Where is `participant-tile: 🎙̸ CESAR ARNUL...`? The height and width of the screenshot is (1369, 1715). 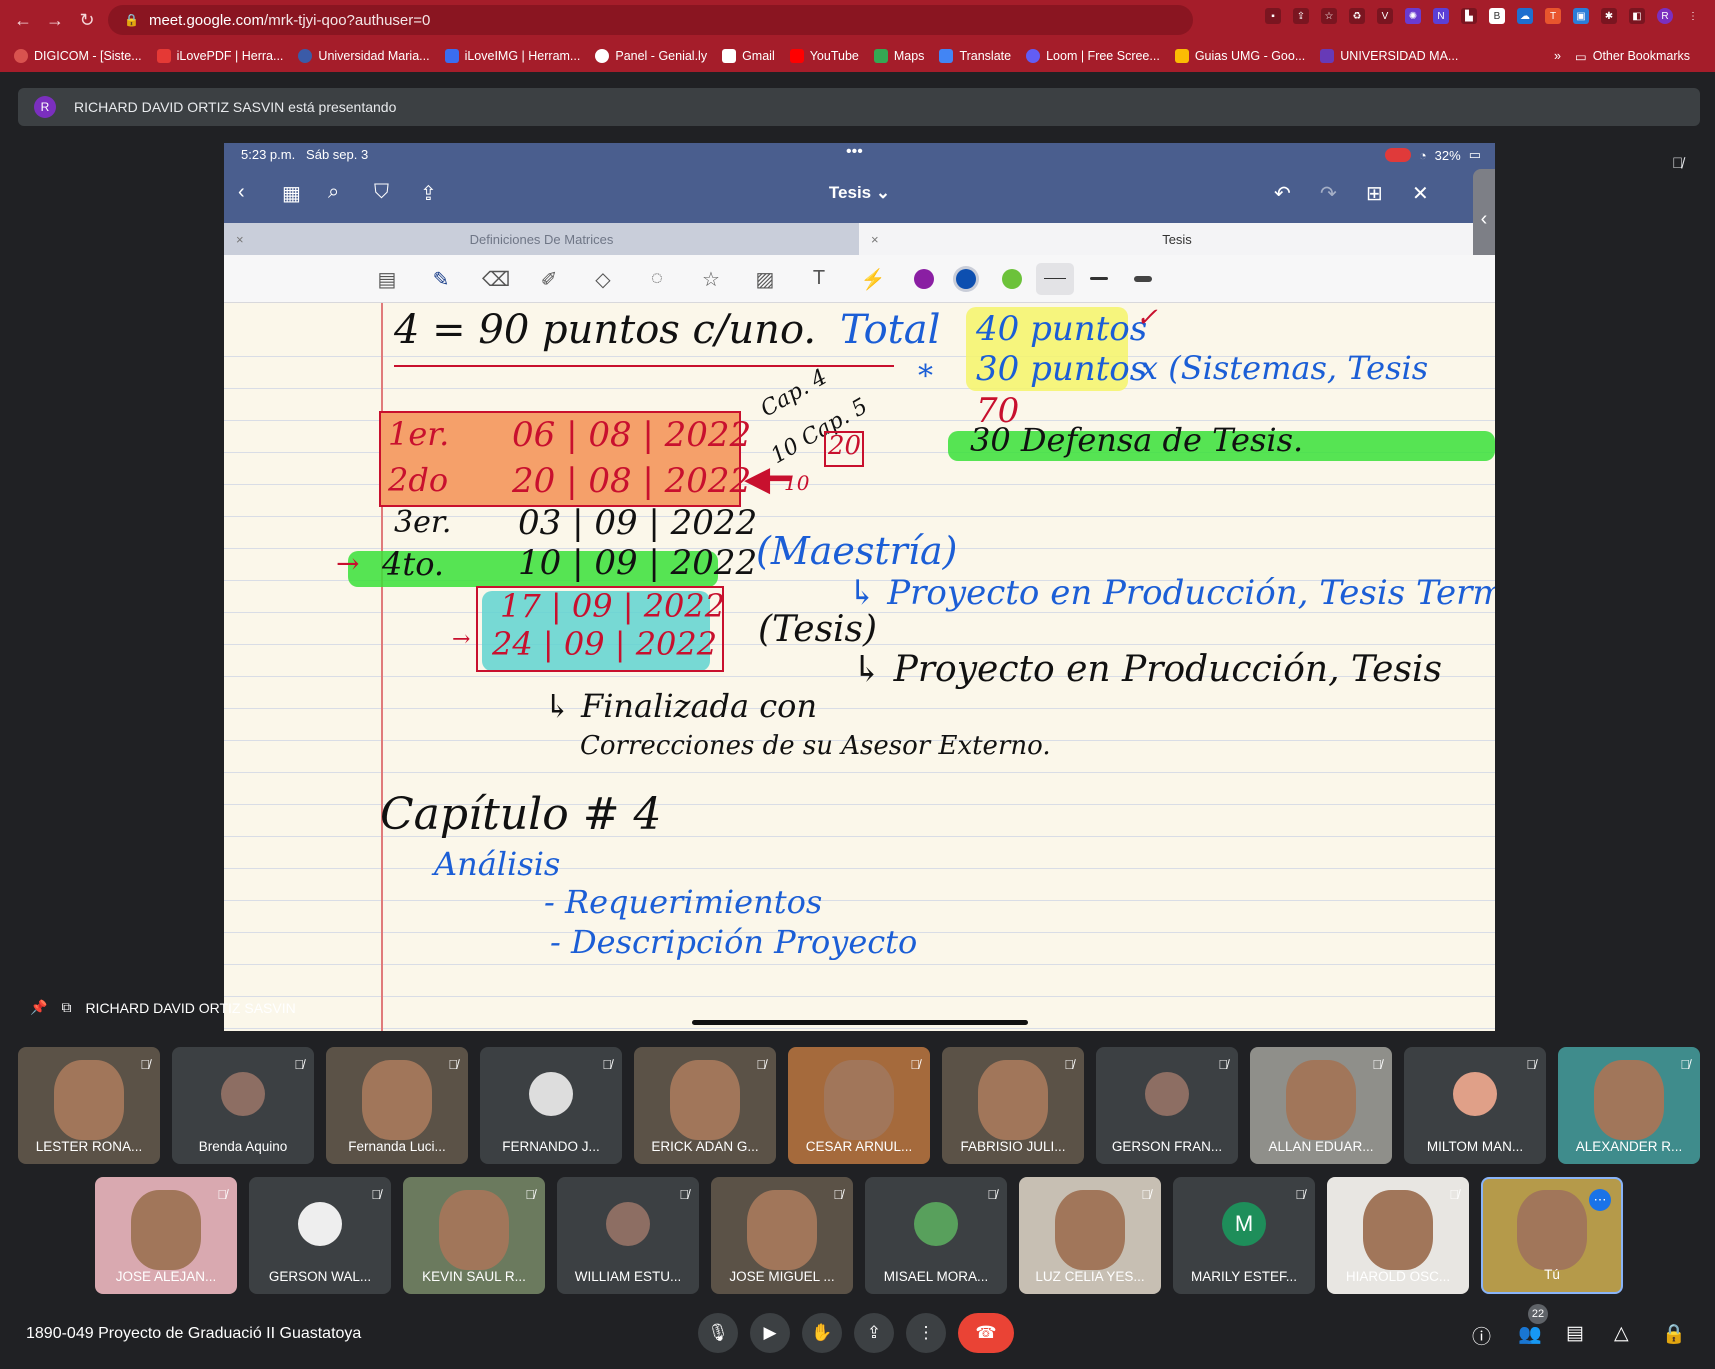 participant-tile: 🎙̸ CESAR ARNUL... is located at coordinates (859, 1105).